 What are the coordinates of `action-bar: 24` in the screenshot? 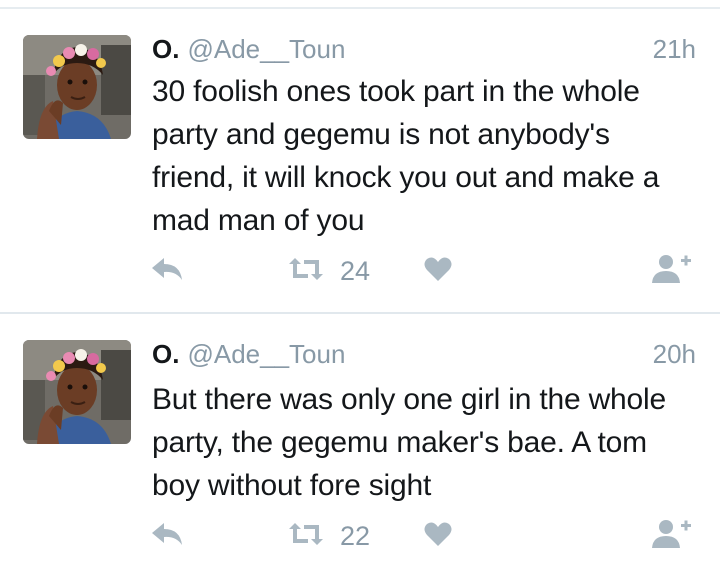 It's located at (360, 271).